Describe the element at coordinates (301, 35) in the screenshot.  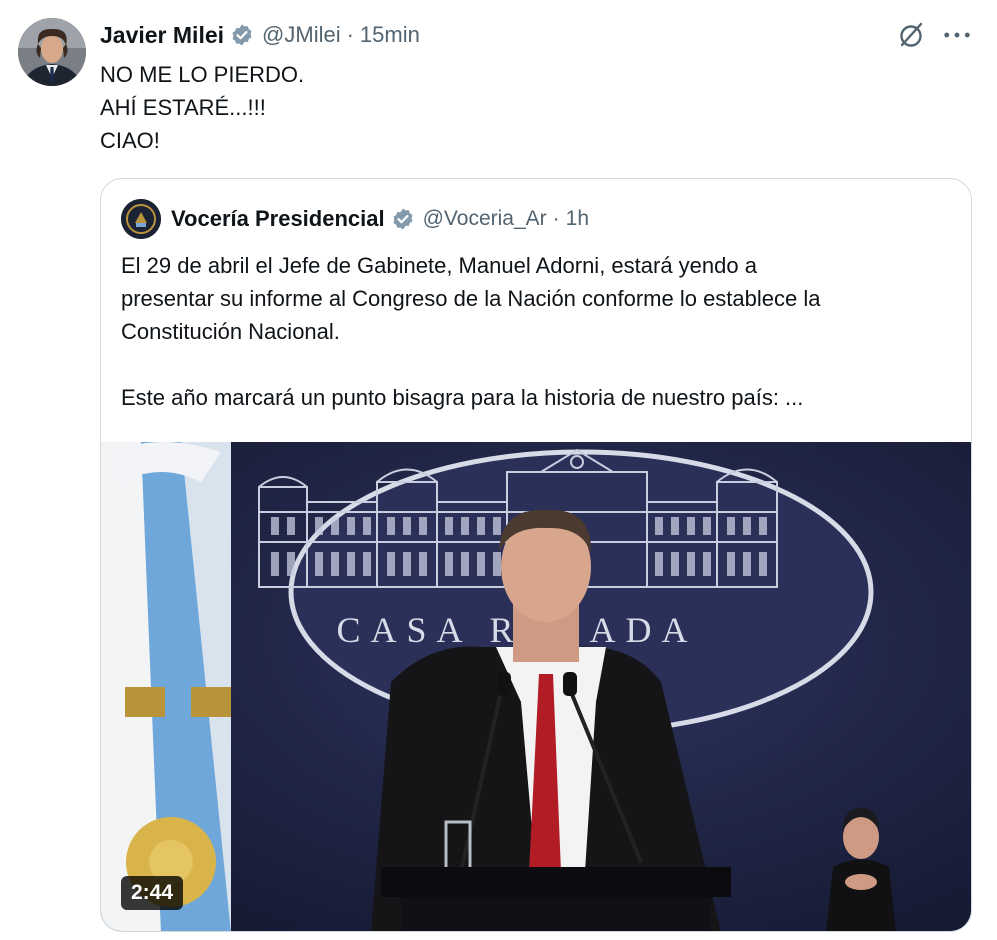
I see `author-handle: @JMilei` at that location.